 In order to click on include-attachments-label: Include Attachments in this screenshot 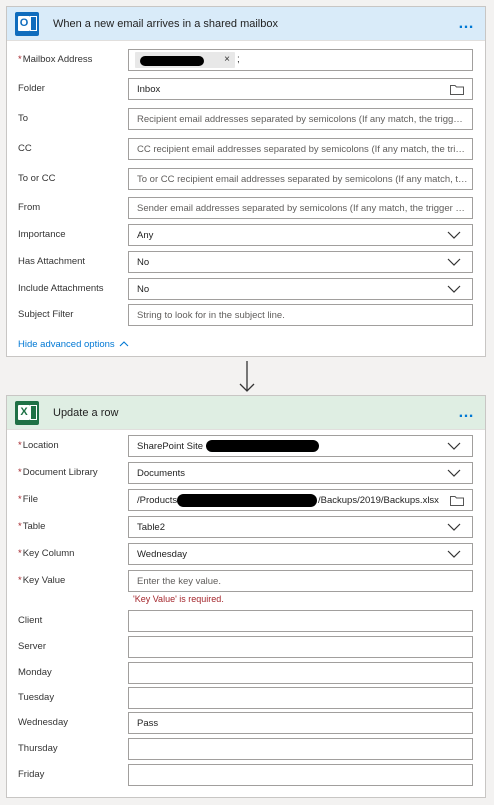, I will do `click(61, 288)`.